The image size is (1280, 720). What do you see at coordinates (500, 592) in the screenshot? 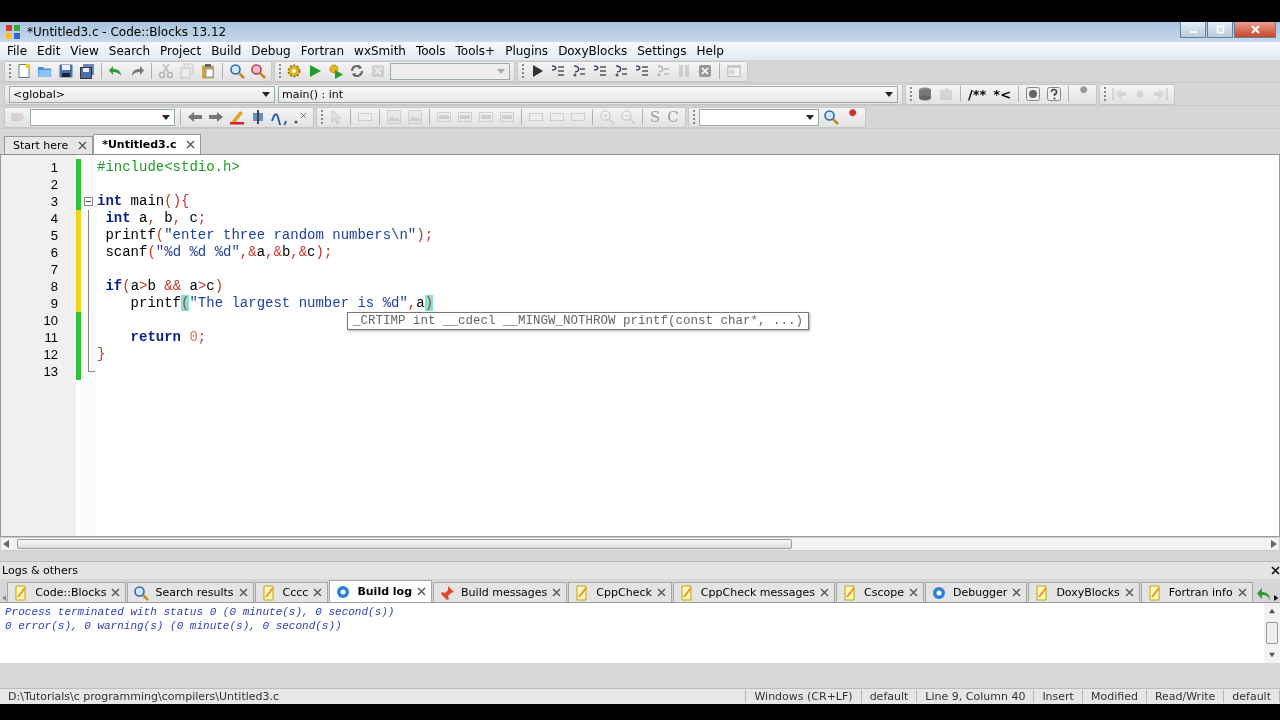
I see `log-tab: Build messages` at bounding box center [500, 592].